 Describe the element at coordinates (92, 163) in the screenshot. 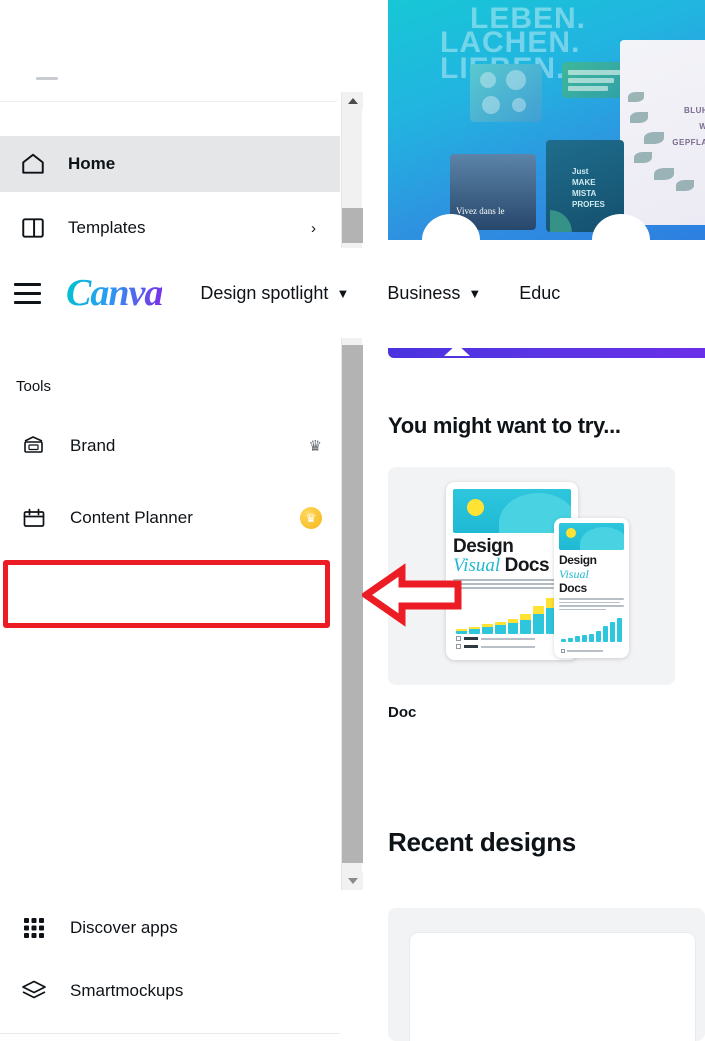

I see `sidebar-item-home-label: Home` at that location.